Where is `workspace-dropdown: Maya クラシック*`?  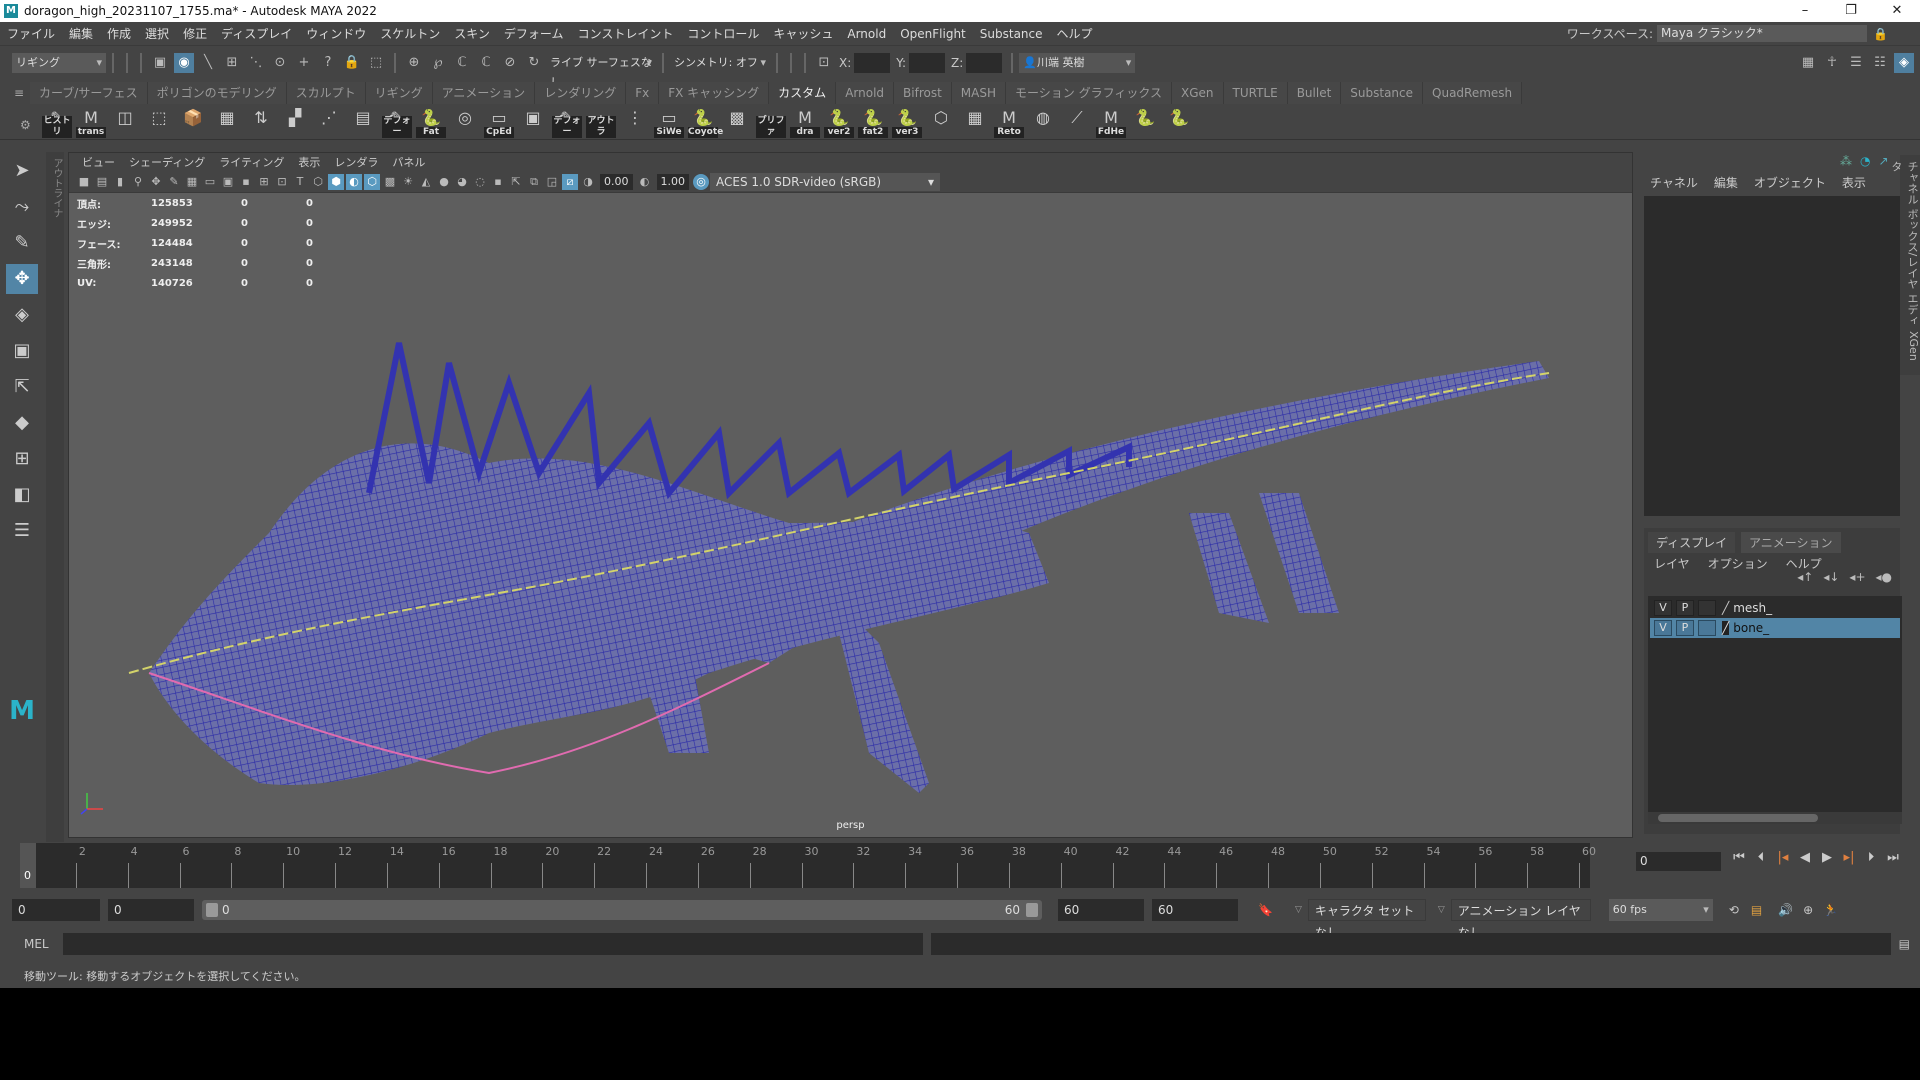 workspace-dropdown: Maya クラシック* is located at coordinates (1762, 33).